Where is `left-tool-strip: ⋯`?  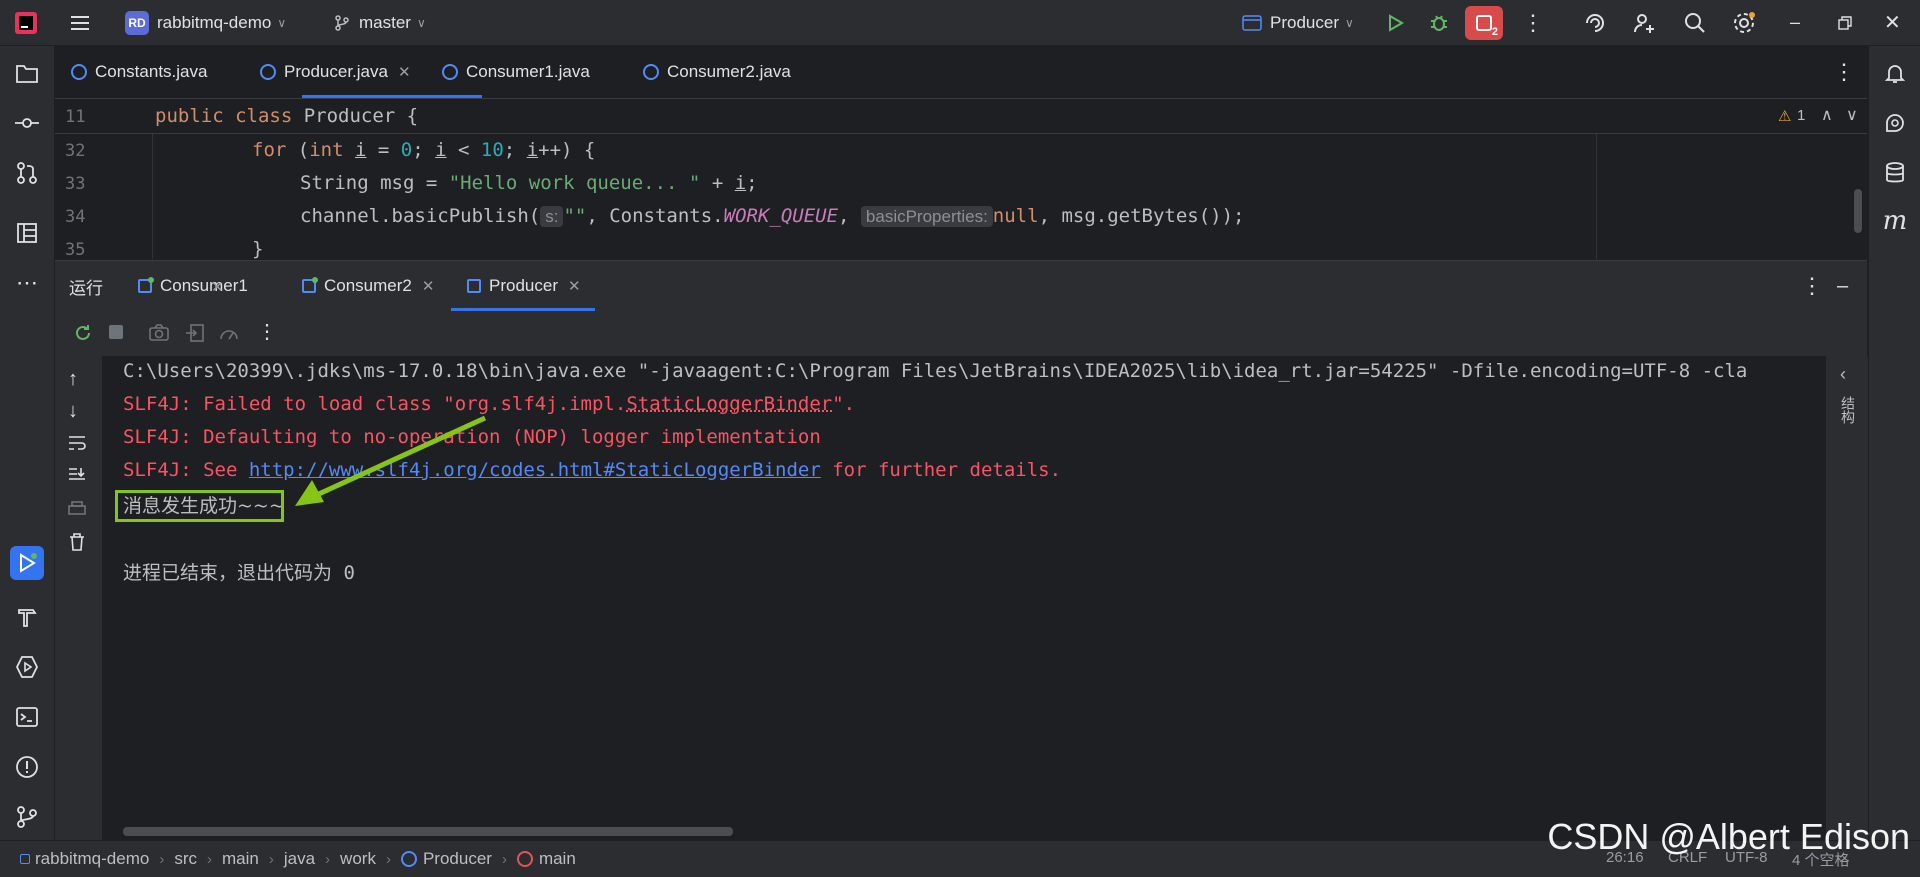 left-tool-strip: ⋯ is located at coordinates (27, 443).